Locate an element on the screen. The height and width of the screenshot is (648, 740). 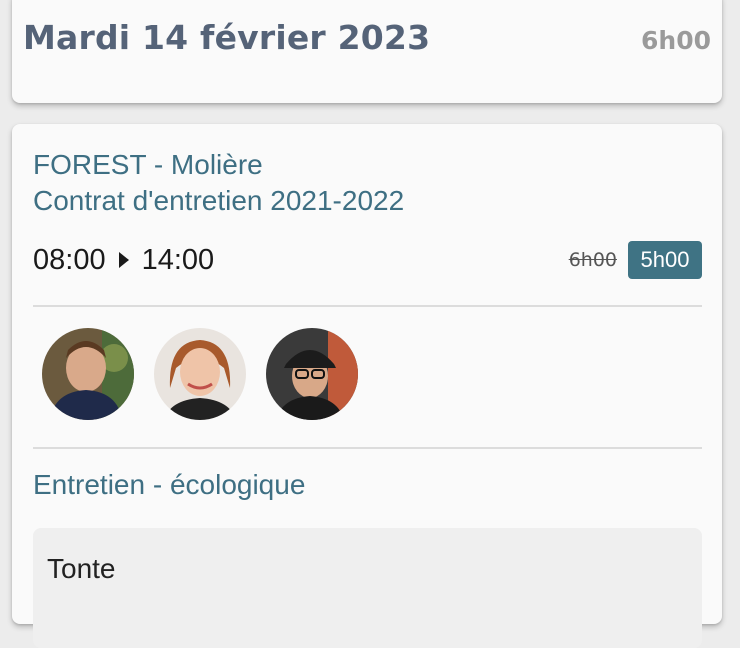
planned-duration: 6h00 is located at coordinates (592, 260).